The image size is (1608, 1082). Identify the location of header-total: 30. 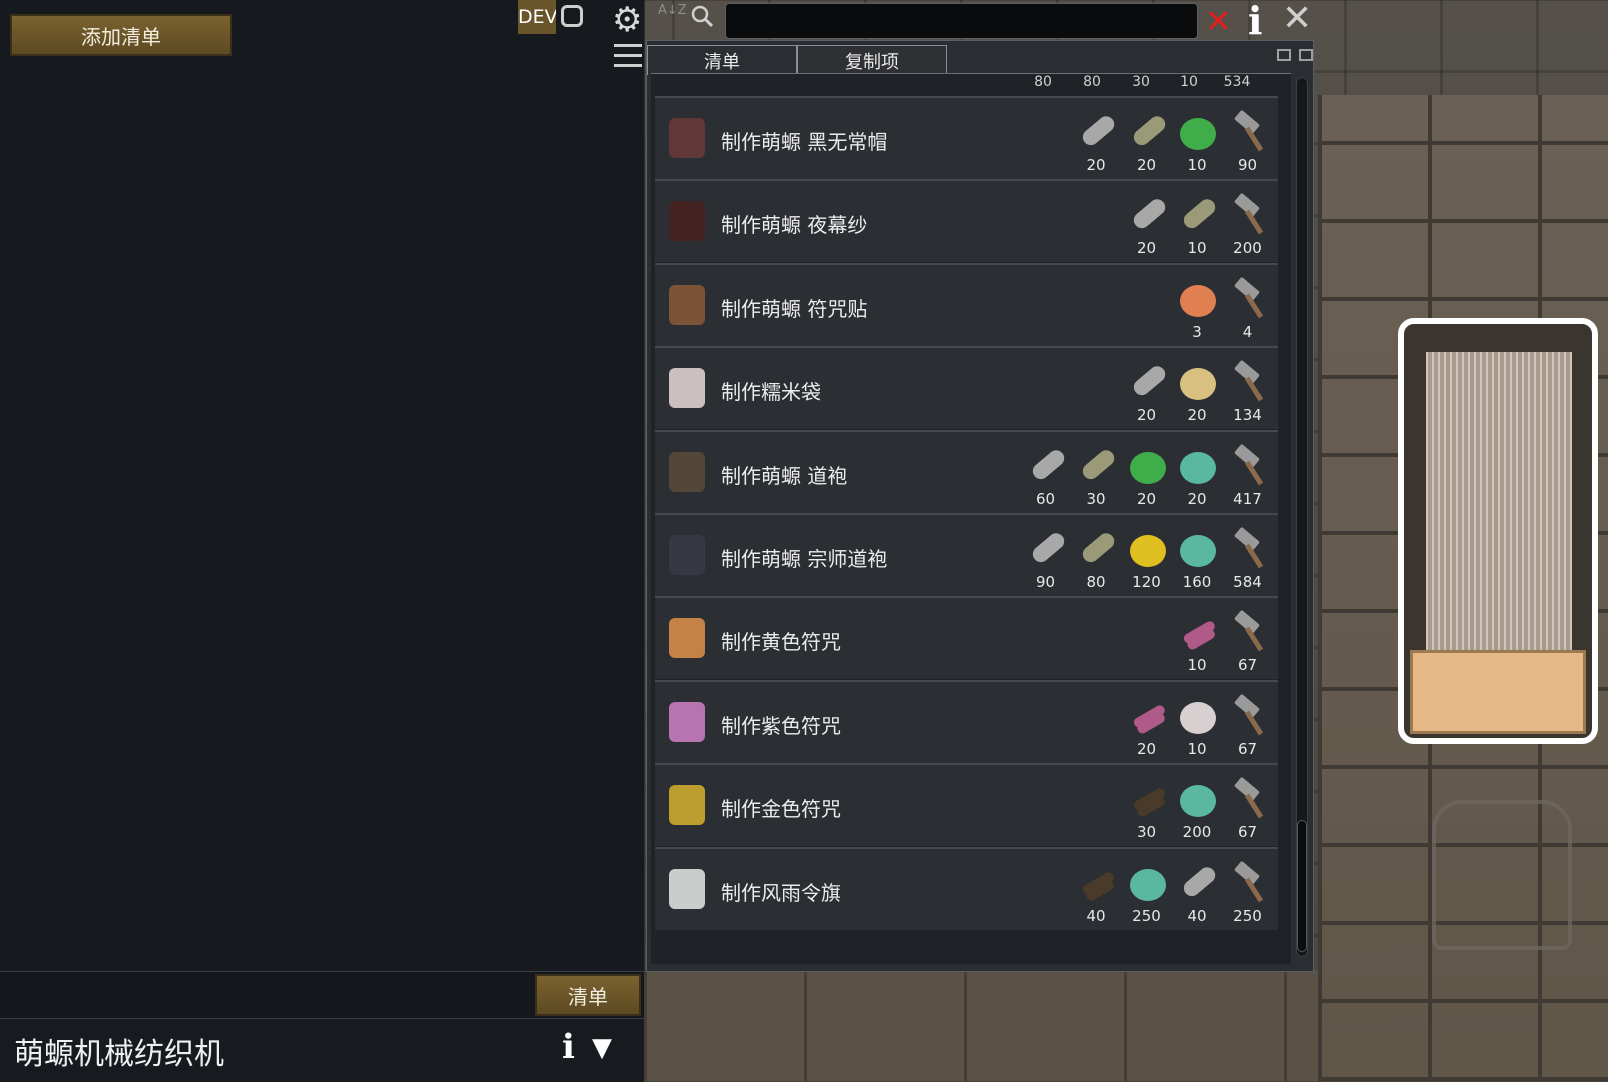
(1141, 82).